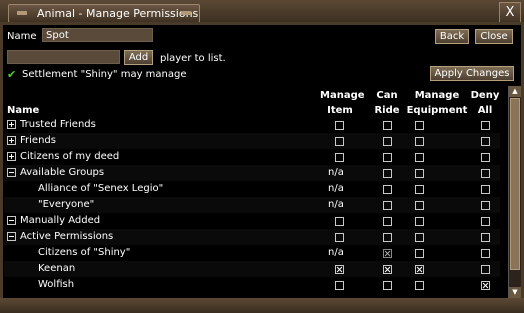 The height and width of the screenshot is (313, 524). What do you see at coordinates (485, 95) in the screenshot?
I see `col-header-deny-all-line1: Deny` at bounding box center [485, 95].